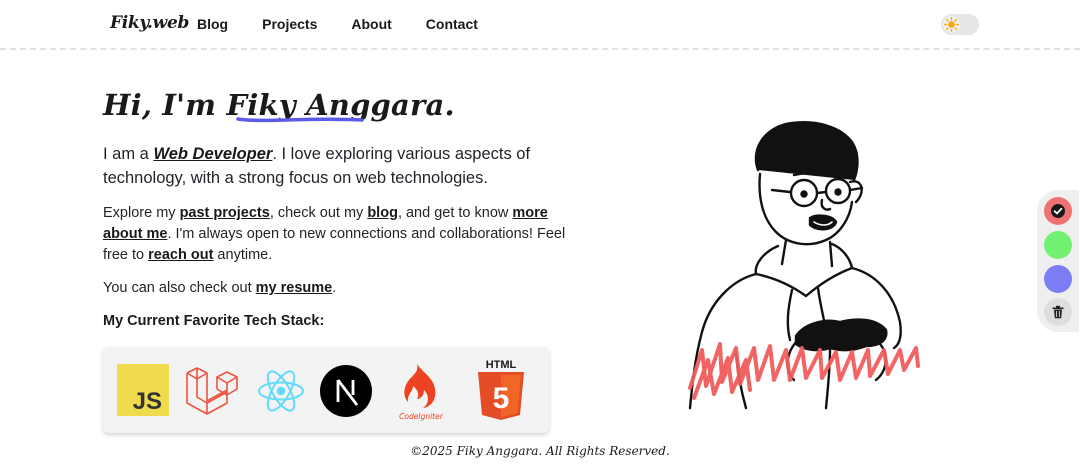 This screenshot has height=469, width=1080. I want to click on nav-contact: Contact, so click(452, 24).